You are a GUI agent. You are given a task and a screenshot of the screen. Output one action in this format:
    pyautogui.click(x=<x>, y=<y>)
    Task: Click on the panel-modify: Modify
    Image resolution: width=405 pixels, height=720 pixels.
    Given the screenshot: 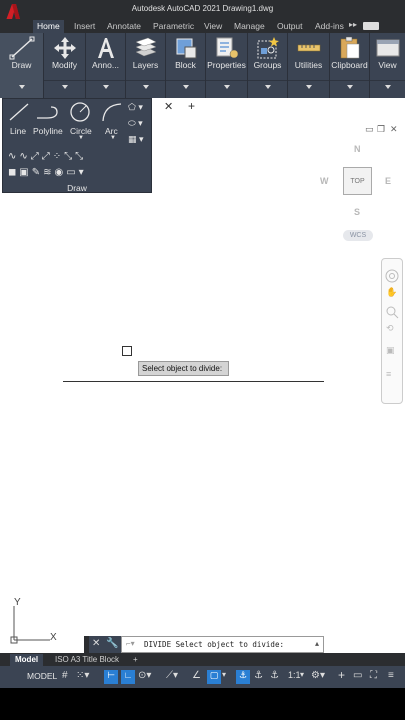 What is the action you would take?
    pyautogui.click(x=65, y=65)
    